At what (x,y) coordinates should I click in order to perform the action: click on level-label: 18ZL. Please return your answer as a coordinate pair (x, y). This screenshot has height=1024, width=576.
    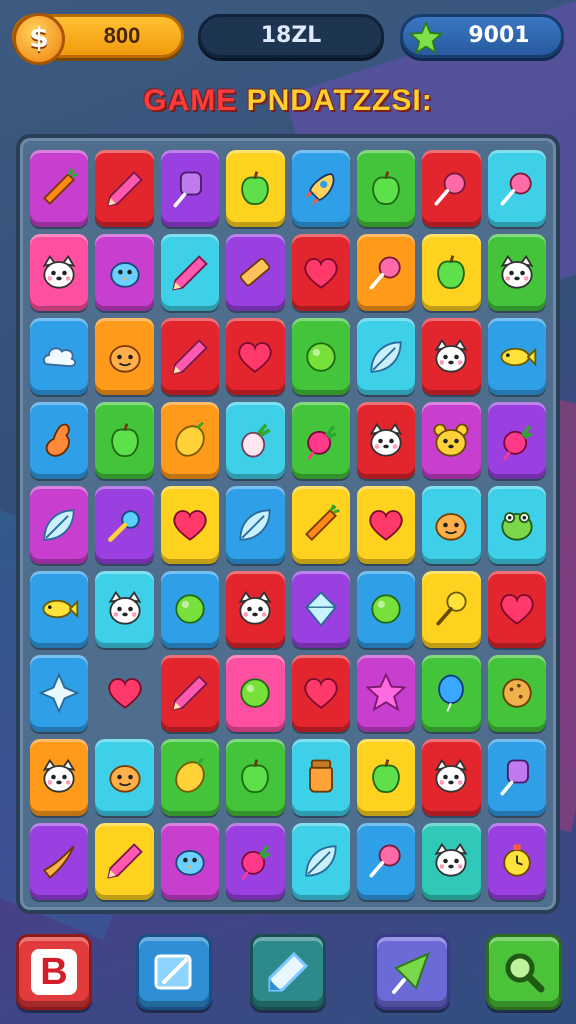
    Looking at the image, I should click on (291, 36).